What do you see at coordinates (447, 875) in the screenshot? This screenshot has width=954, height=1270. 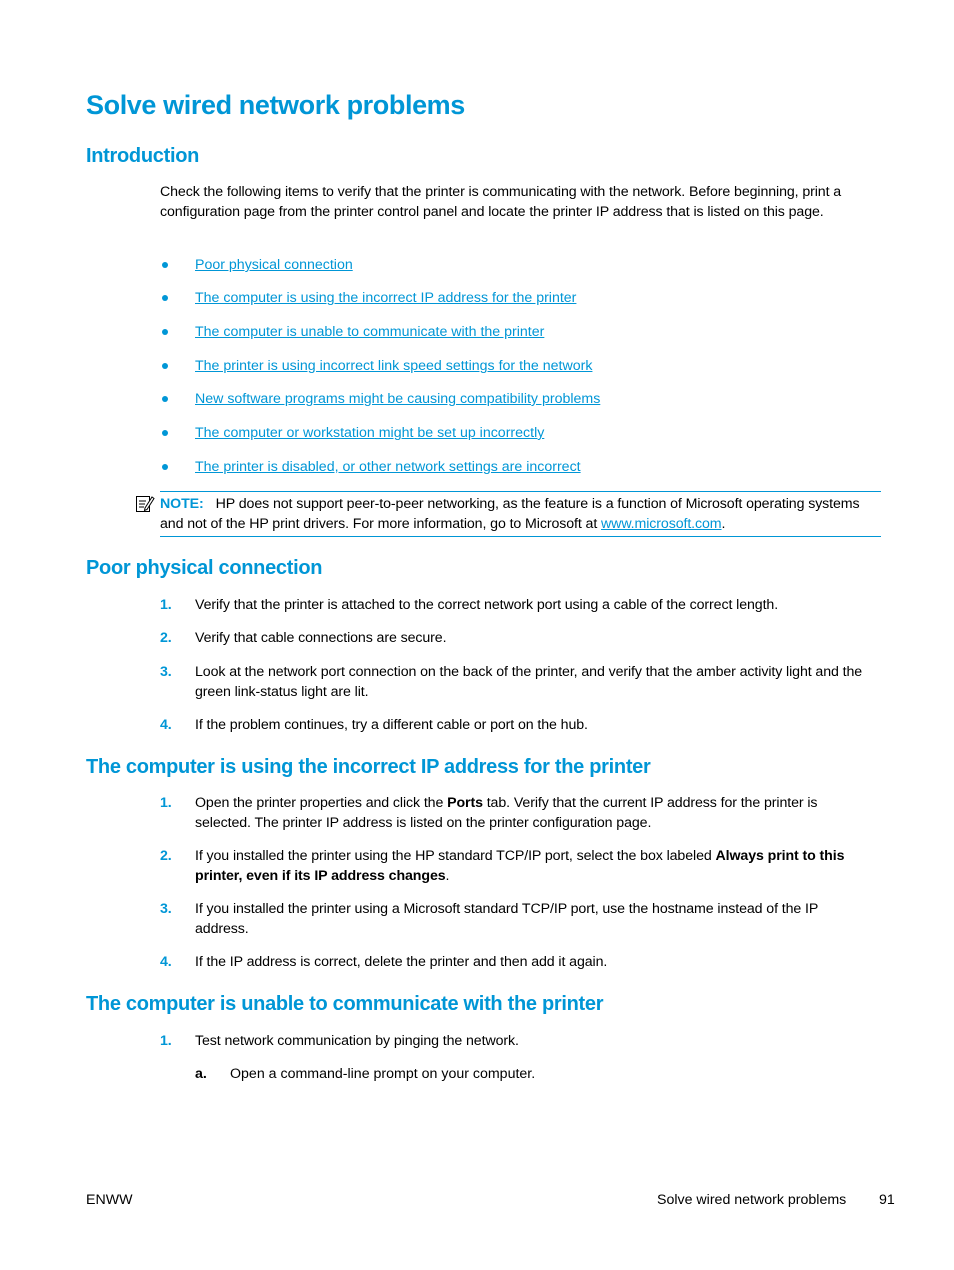 I see `step-text-part: .` at bounding box center [447, 875].